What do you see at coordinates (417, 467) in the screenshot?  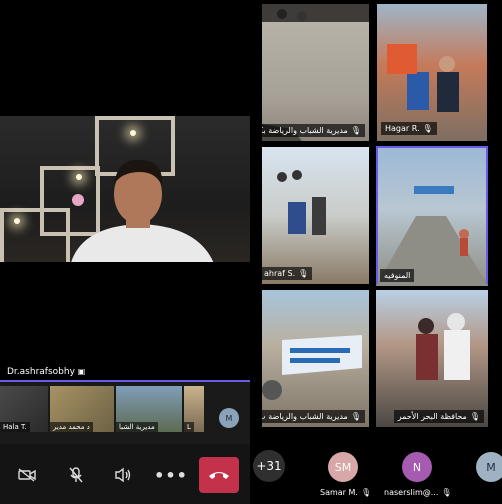 I see `participant-avatar: N` at bounding box center [417, 467].